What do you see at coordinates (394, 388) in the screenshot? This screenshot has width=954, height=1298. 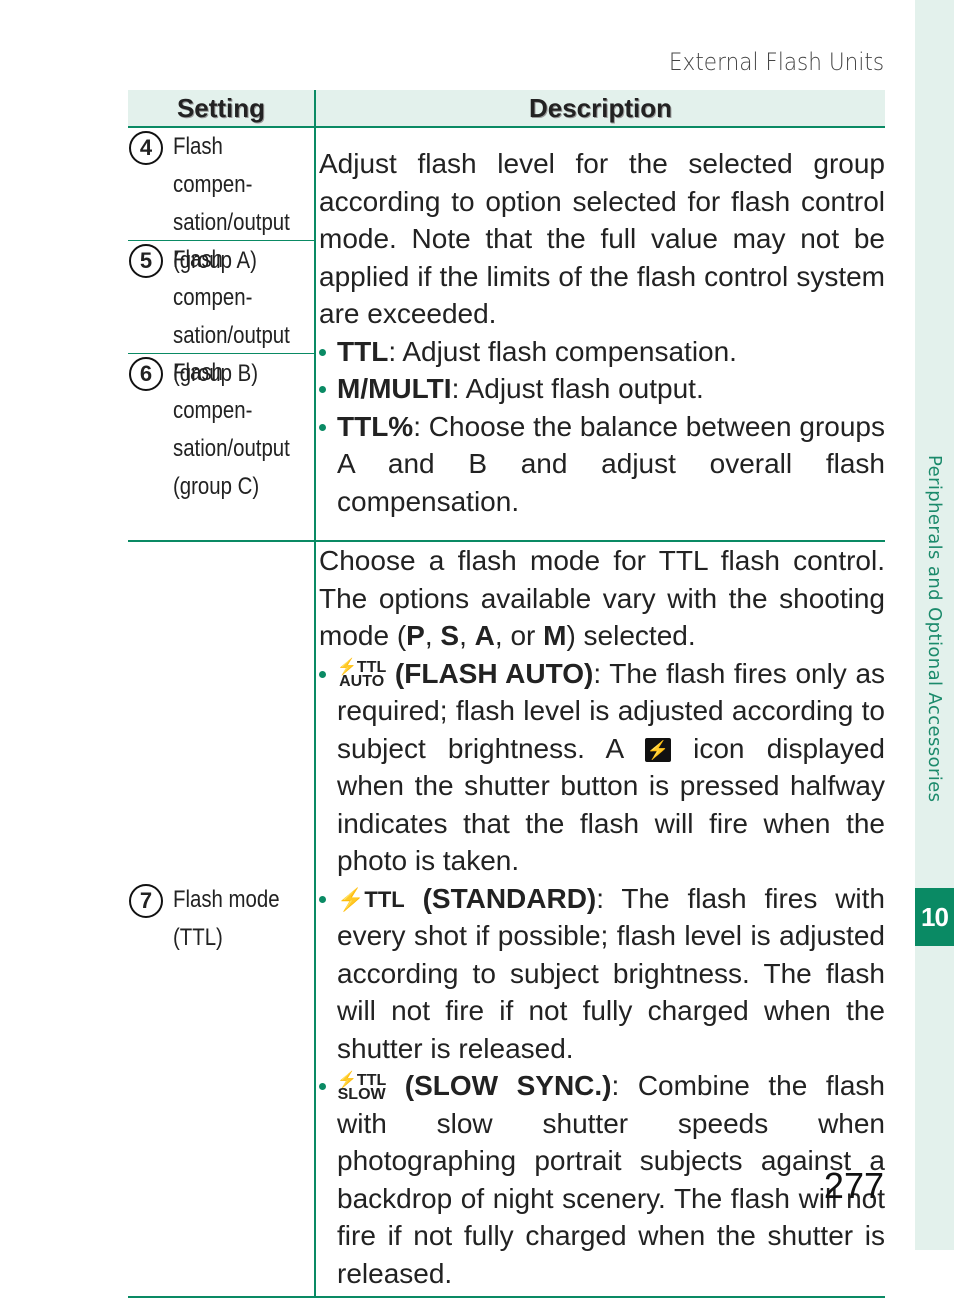 I see `option-term: M/MULTI` at bounding box center [394, 388].